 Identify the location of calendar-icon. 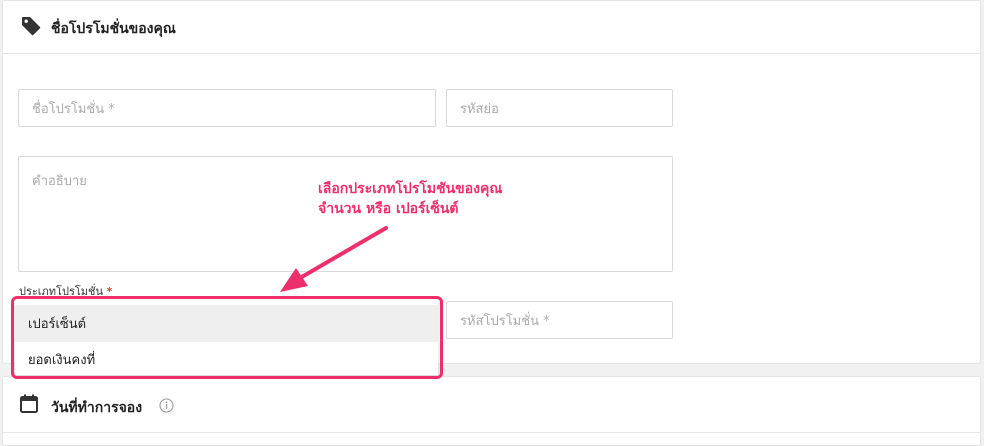
(29, 405).